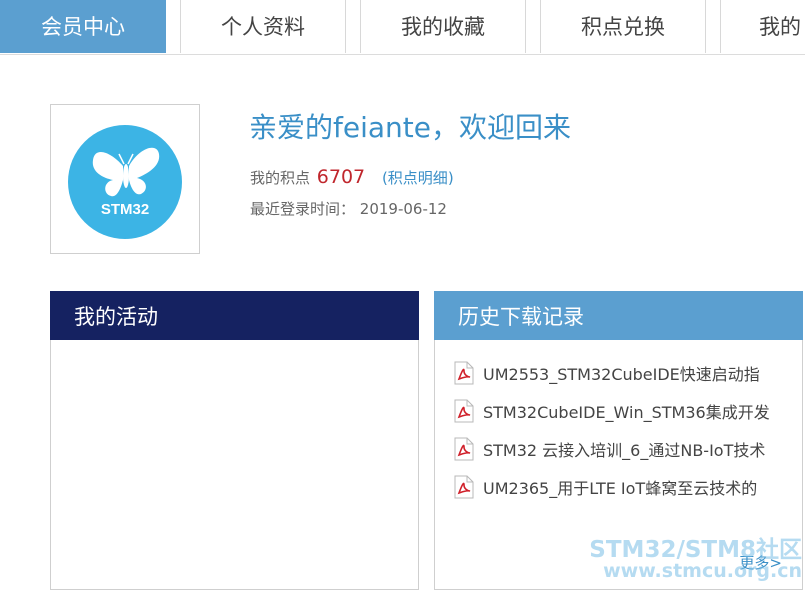 This screenshot has width=805, height=599. What do you see at coordinates (760, 562) in the screenshot?
I see `more-downloads-link: 更多>` at bounding box center [760, 562].